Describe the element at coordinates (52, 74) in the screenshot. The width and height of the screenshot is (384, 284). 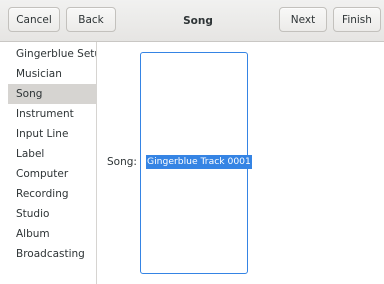
I see `sidebar-item-musician: Musician` at that location.